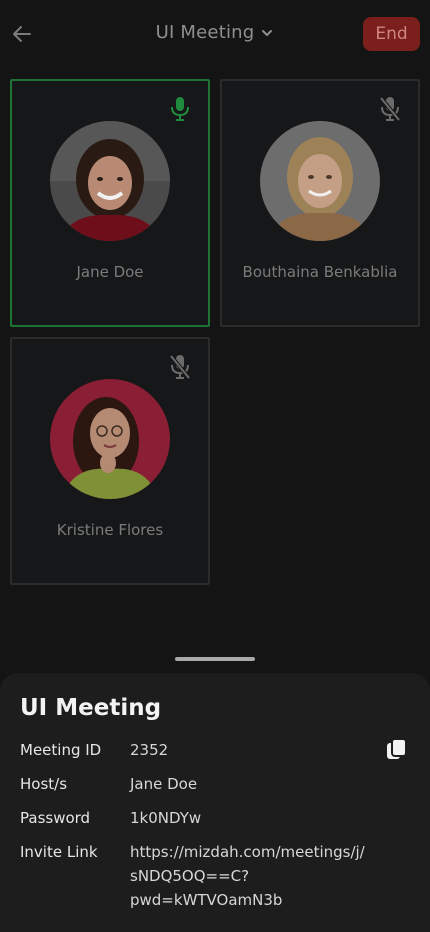 This screenshot has width=430, height=932. What do you see at coordinates (59, 852) in the screenshot?
I see `invite-link-label: Invite Link` at bounding box center [59, 852].